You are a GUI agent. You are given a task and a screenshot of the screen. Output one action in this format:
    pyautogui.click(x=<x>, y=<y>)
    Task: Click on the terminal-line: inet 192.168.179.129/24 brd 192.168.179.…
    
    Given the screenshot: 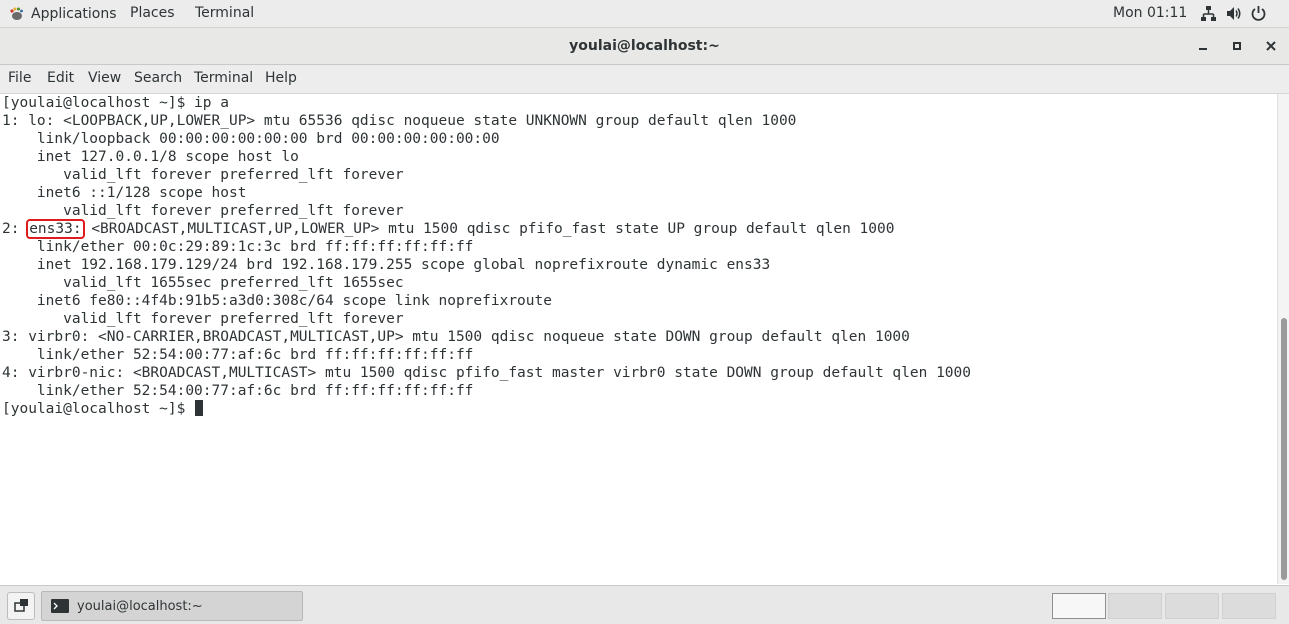 What is the action you would take?
    pyautogui.click(x=386, y=265)
    